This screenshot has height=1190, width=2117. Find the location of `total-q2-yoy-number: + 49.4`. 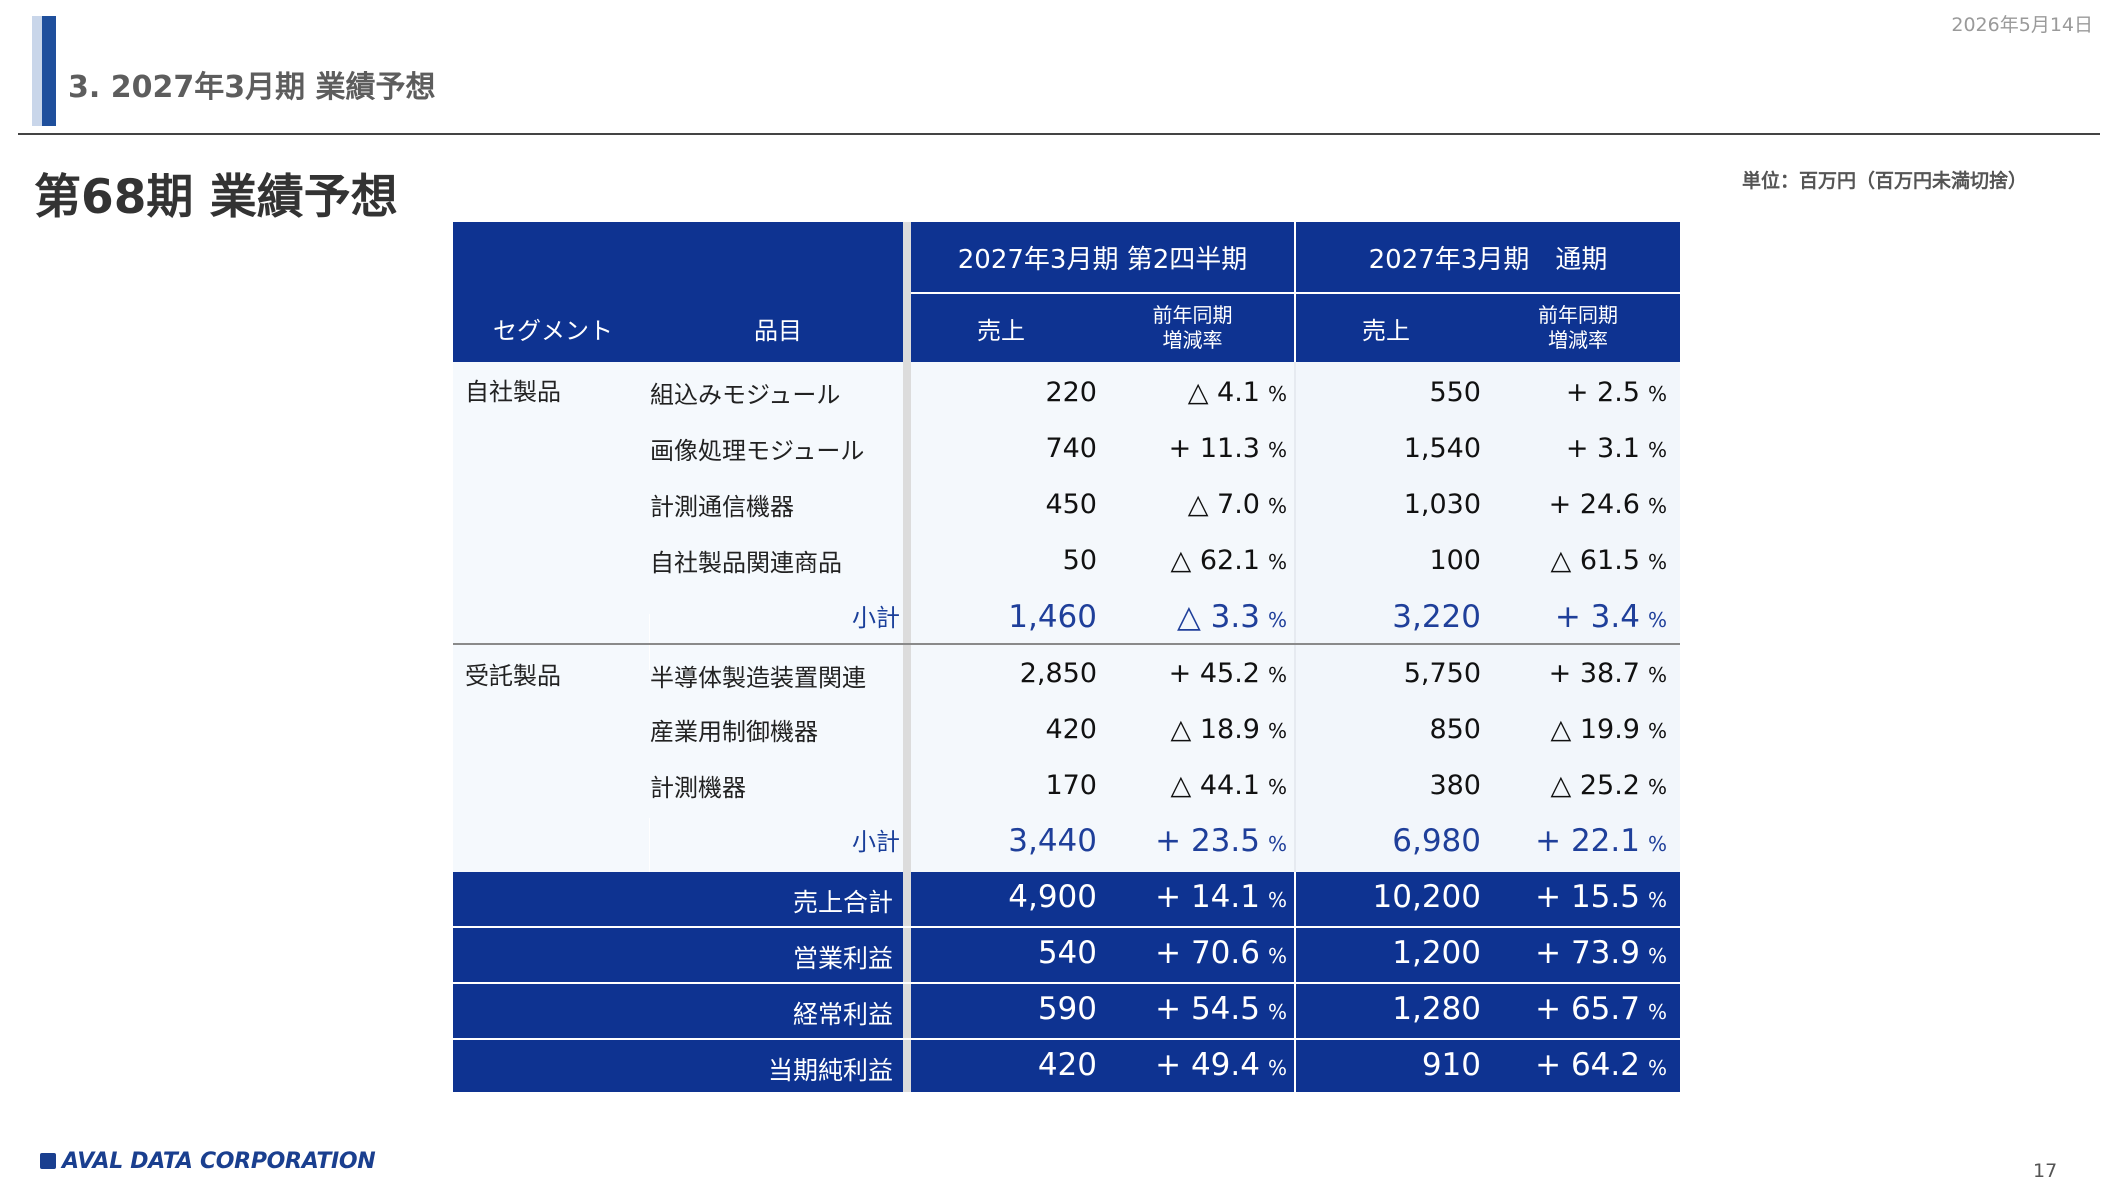

total-q2-yoy-number: + 49.4 is located at coordinates (1207, 1065).